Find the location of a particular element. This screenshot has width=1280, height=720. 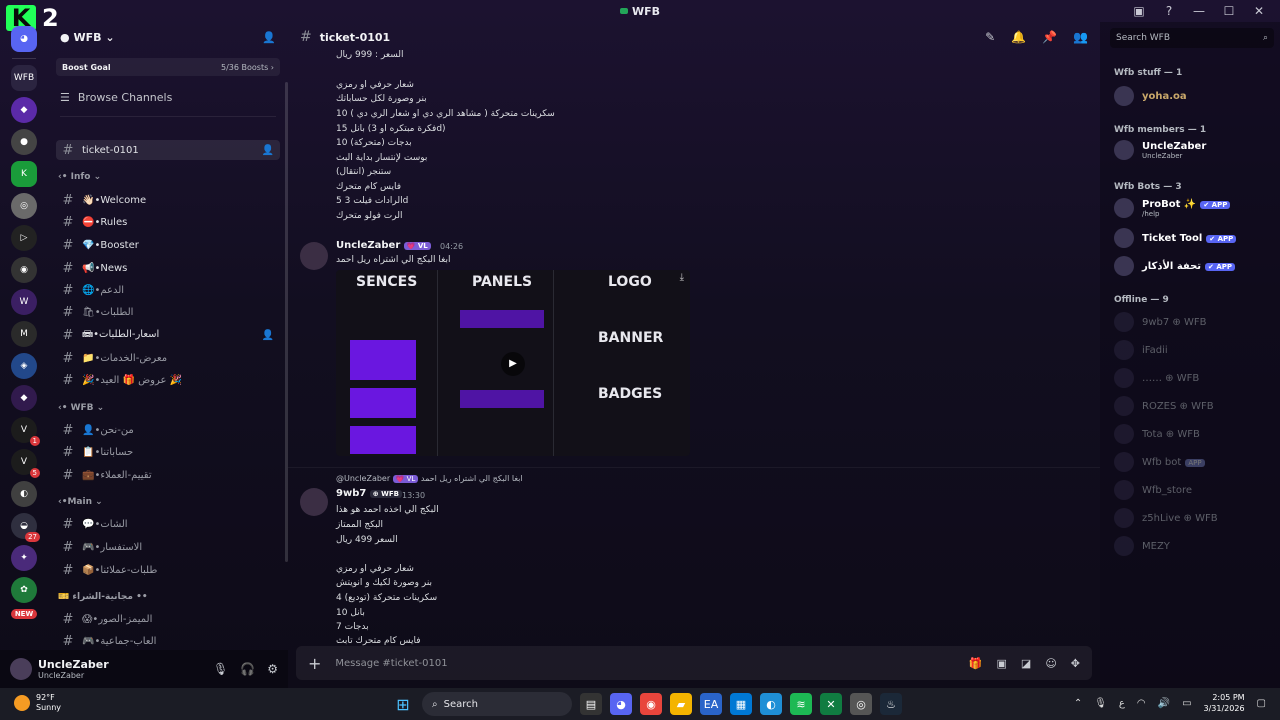

server-icon-wfb: WFB is located at coordinates (24, 78).